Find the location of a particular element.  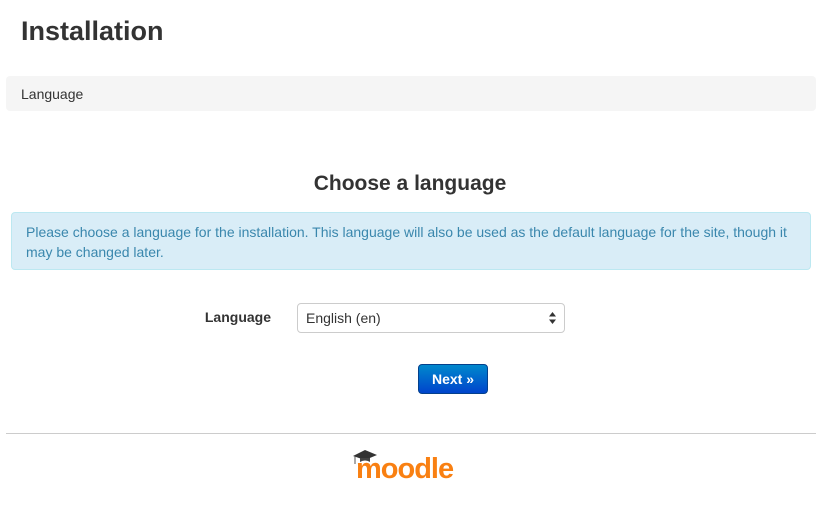

breadcrumb-item-language: Language is located at coordinates (52, 93).